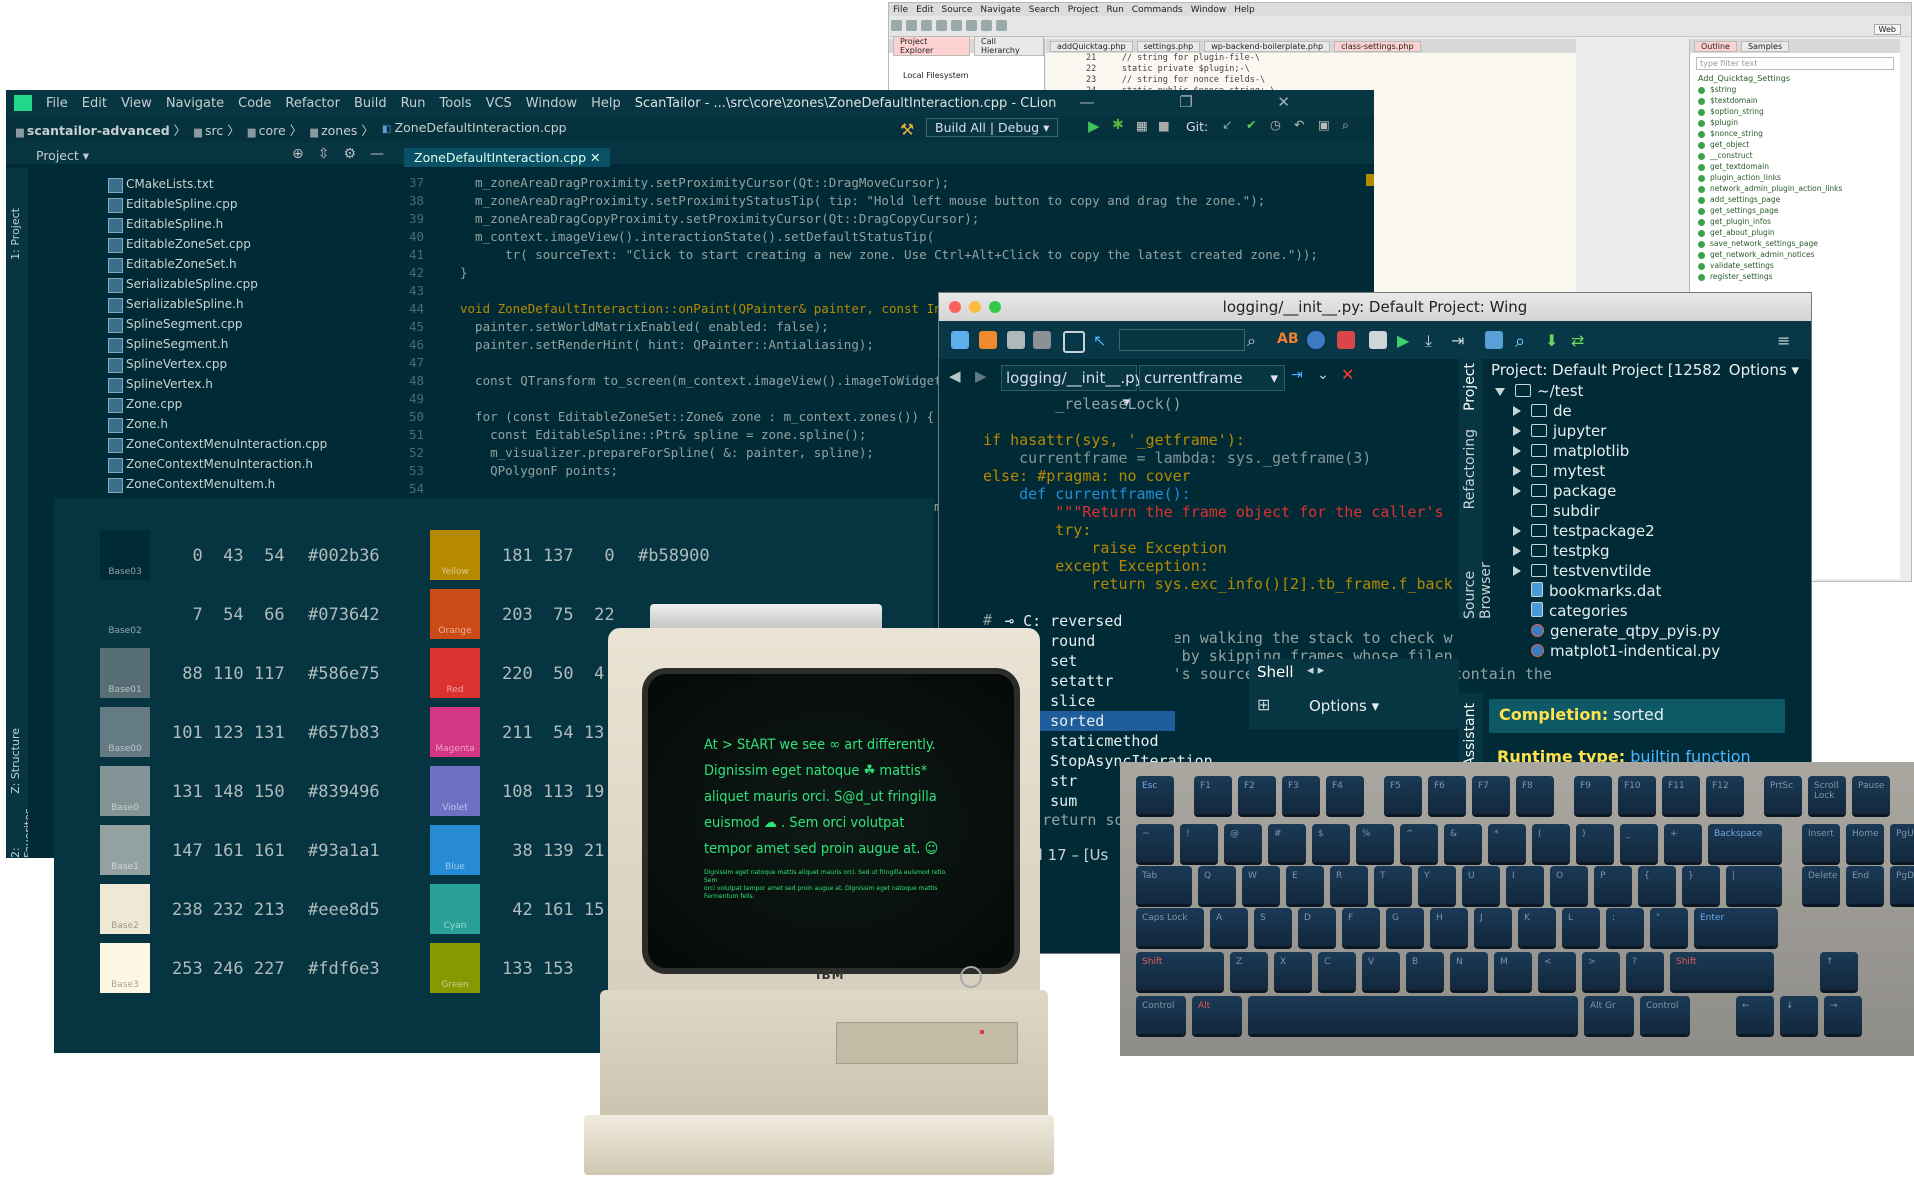 The image size is (1914, 1189). What do you see at coordinates (275, 129) in the screenshot?
I see `breadcrumb-item: ▆ core 〉` at bounding box center [275, 129].